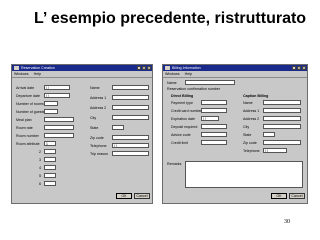 Image resolution: width=320 pixels, height=240 pixels. What do you see at coordinates (24, 120) in the screenshot?
I see `meal-plan-label: Meal plan` at bounding box center [24, 120].